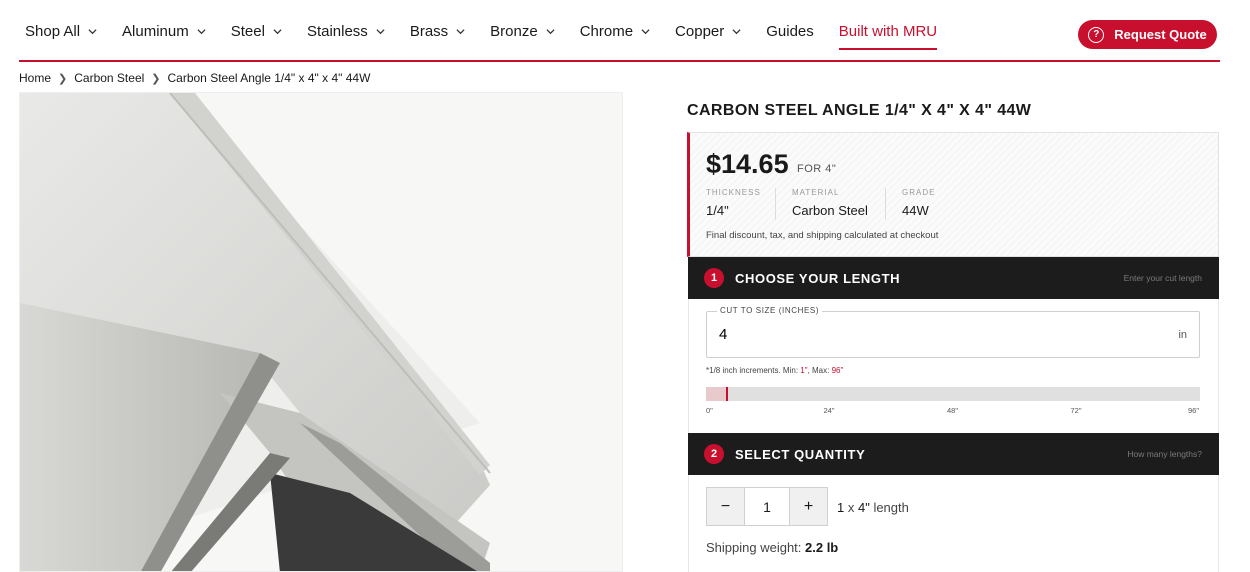 Image resolution: width=1250 pixels, height=572 pixels. I want to click on slider-tick-label: 96", so click(1194, 410).